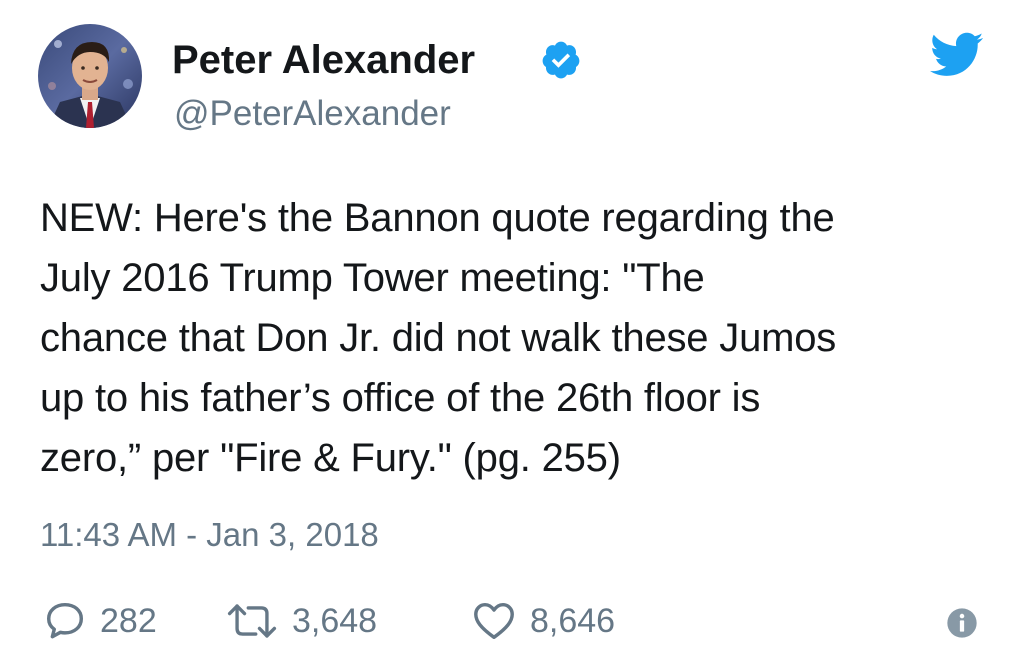  What do you see at coordinates (561, 60) in the screenshot?
I see `verified-badge-icon` at bounding box center [561, 60].